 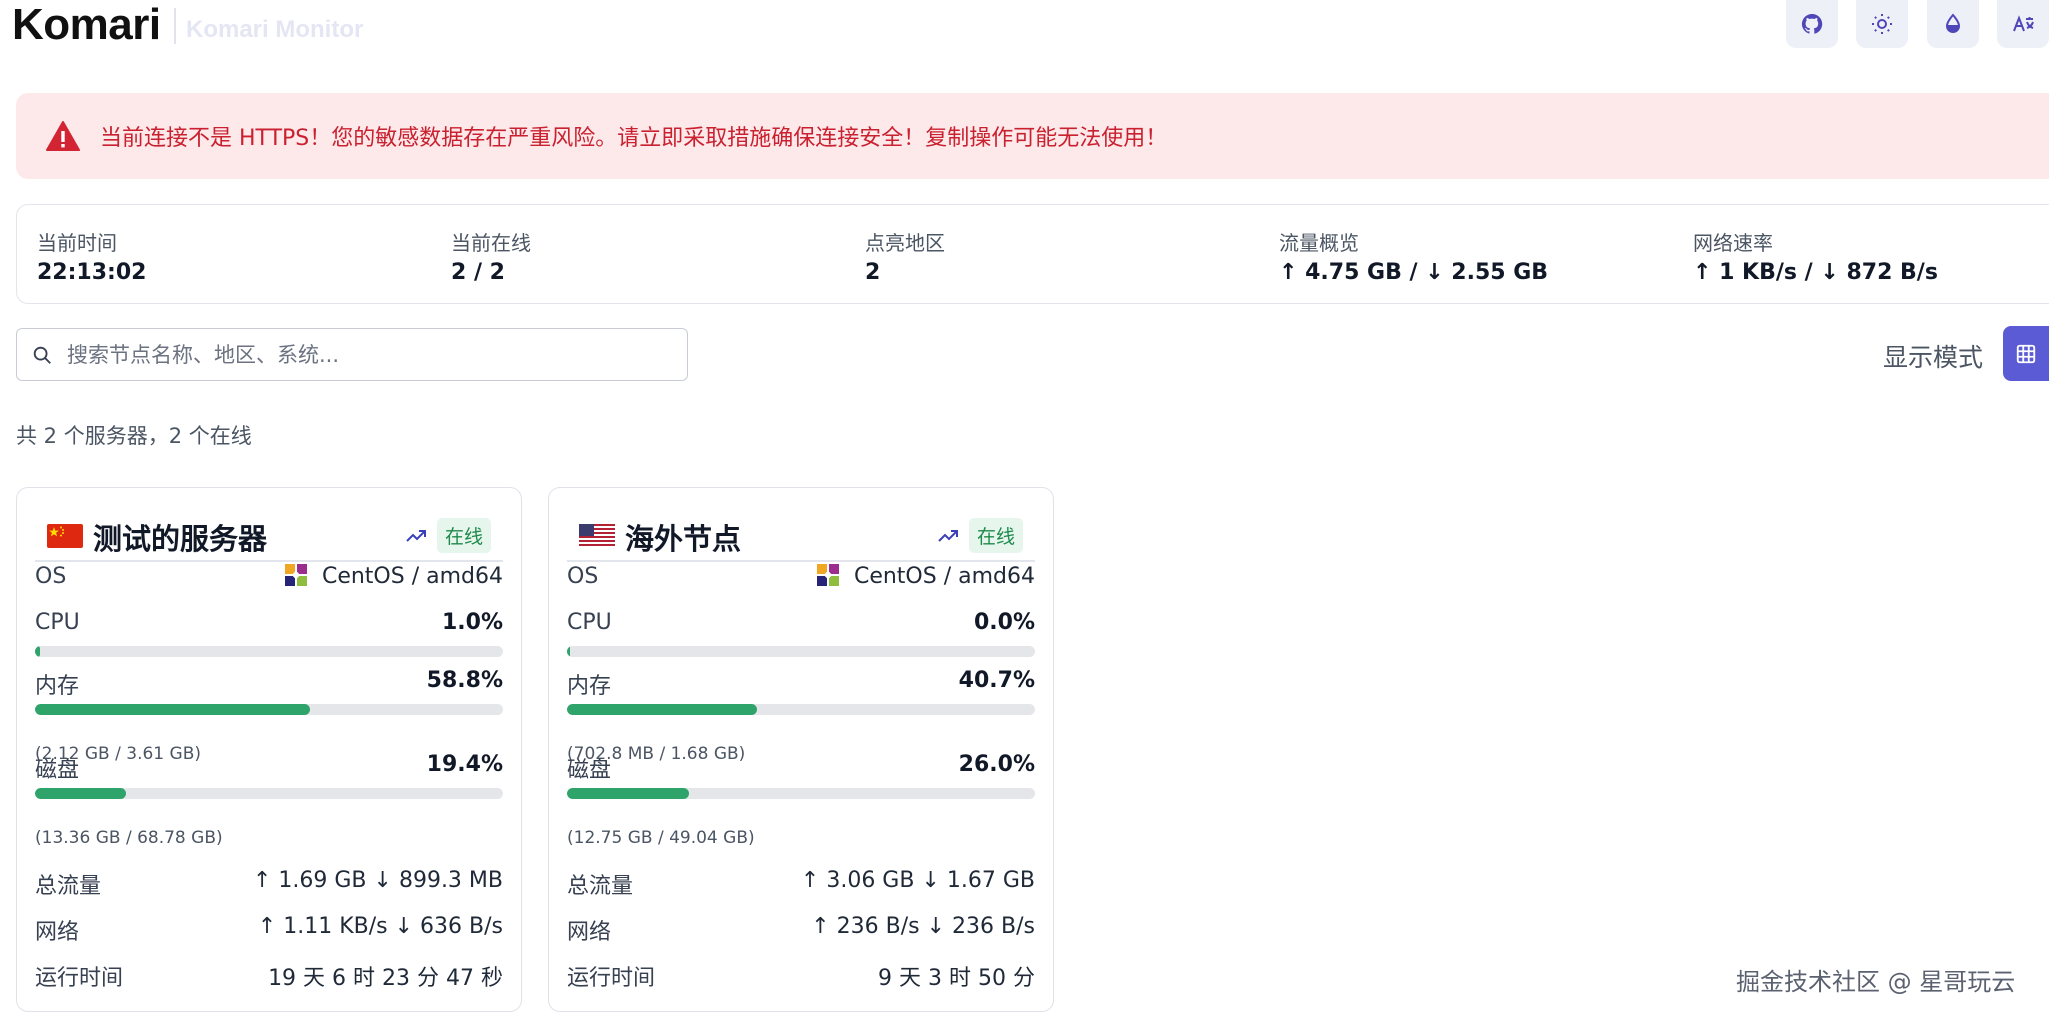 What do you see at coordinates (1876, 982) in the screenshot?
I see `watermark: 掘金技术社区 @ 星哥玩云` at bounding box center [1876, 982].